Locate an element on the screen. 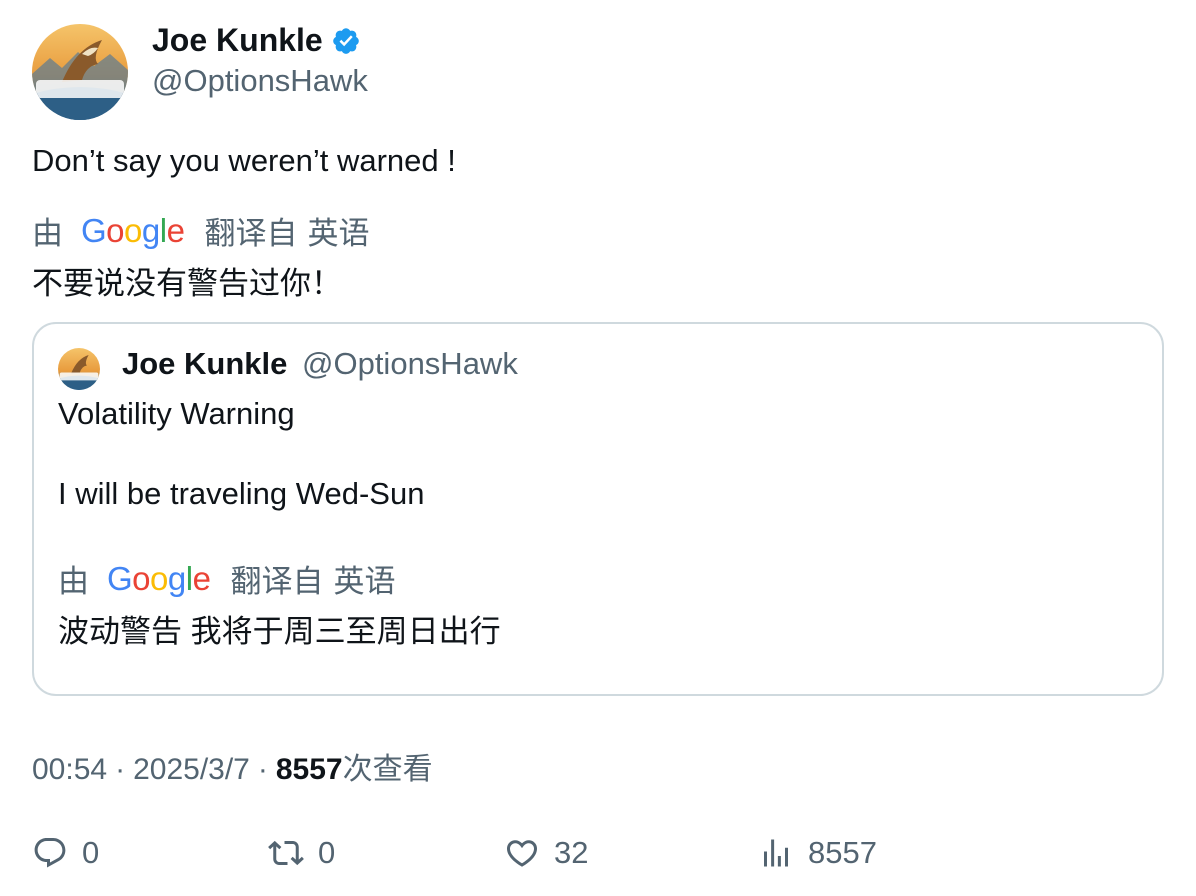 The width and height of the screenshot is (1196, 896). quoted-translated-from-label: 翻译自 is located at coordinates (277, 581).